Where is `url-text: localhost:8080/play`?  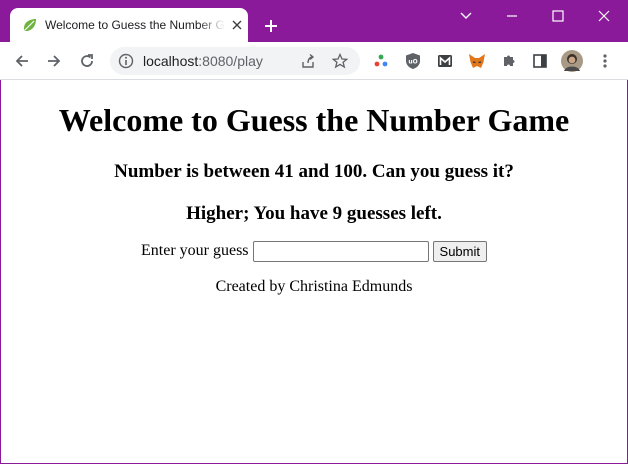 url-text: localhost:8080/play is located at coordinates (203, 61).